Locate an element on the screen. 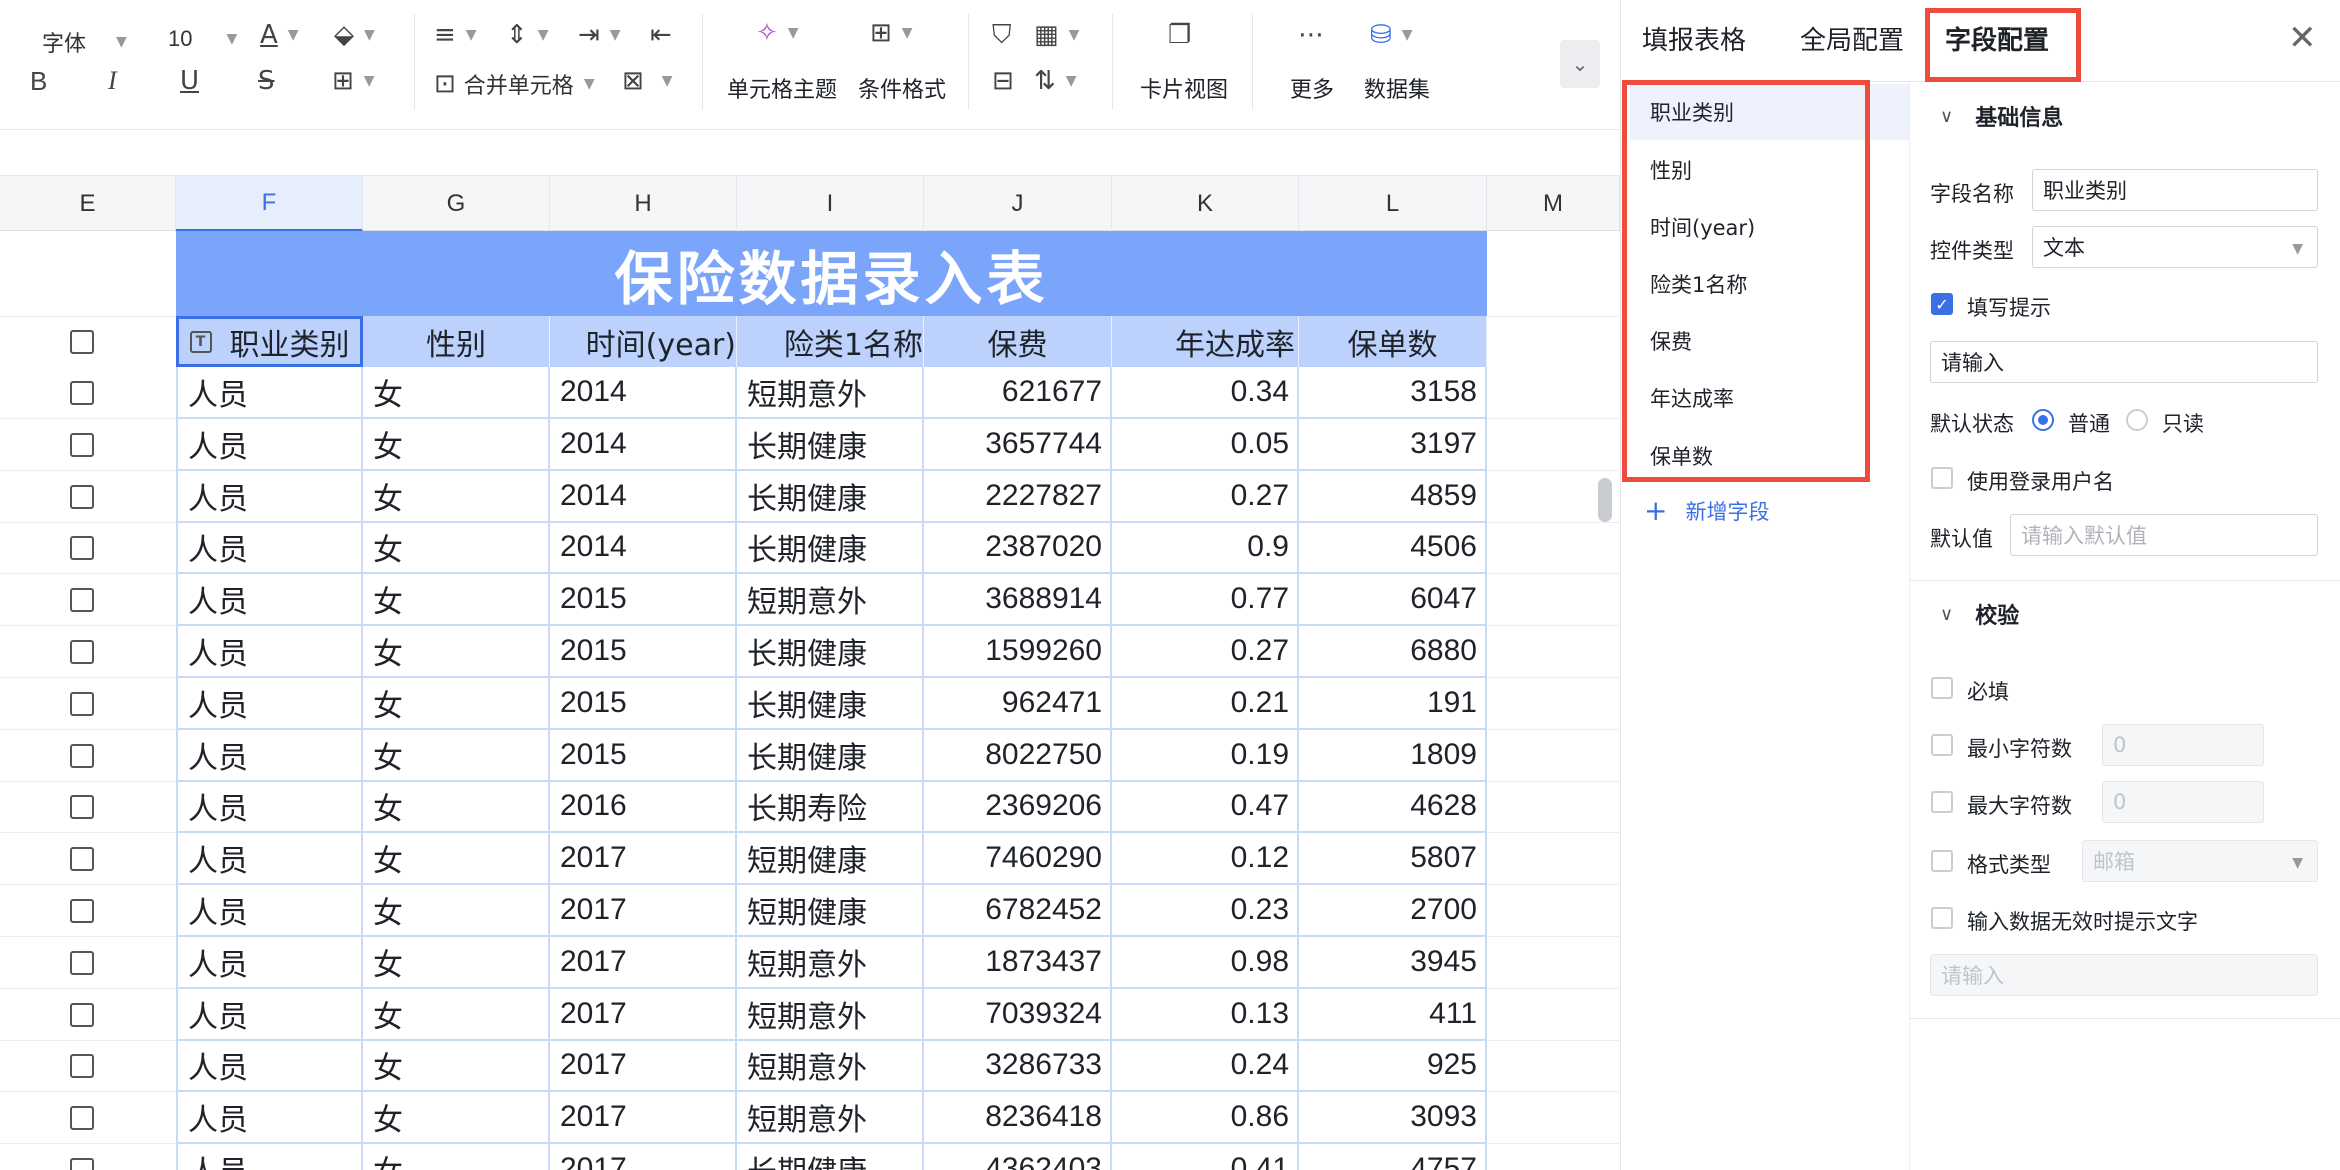 The height and width of the screenshot is (1170, 2340). table-row: 人员女 2017 短期健康 6782452 0.23 2700 is located at coordinates (810, 911).